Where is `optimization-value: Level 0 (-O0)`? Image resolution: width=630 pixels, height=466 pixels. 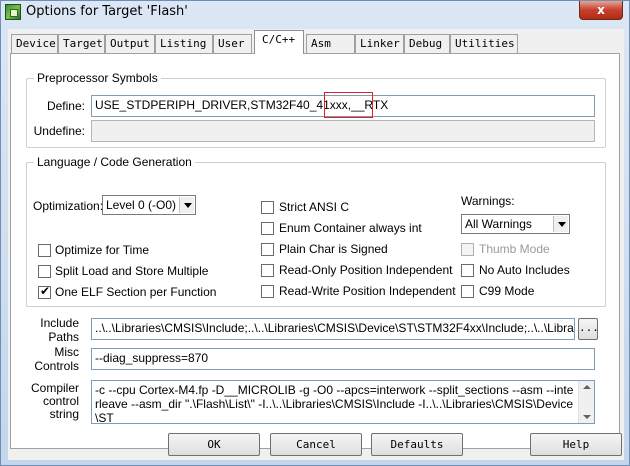
optimization-value: Level 0 (-O0) is located at coordinates (141, 205).